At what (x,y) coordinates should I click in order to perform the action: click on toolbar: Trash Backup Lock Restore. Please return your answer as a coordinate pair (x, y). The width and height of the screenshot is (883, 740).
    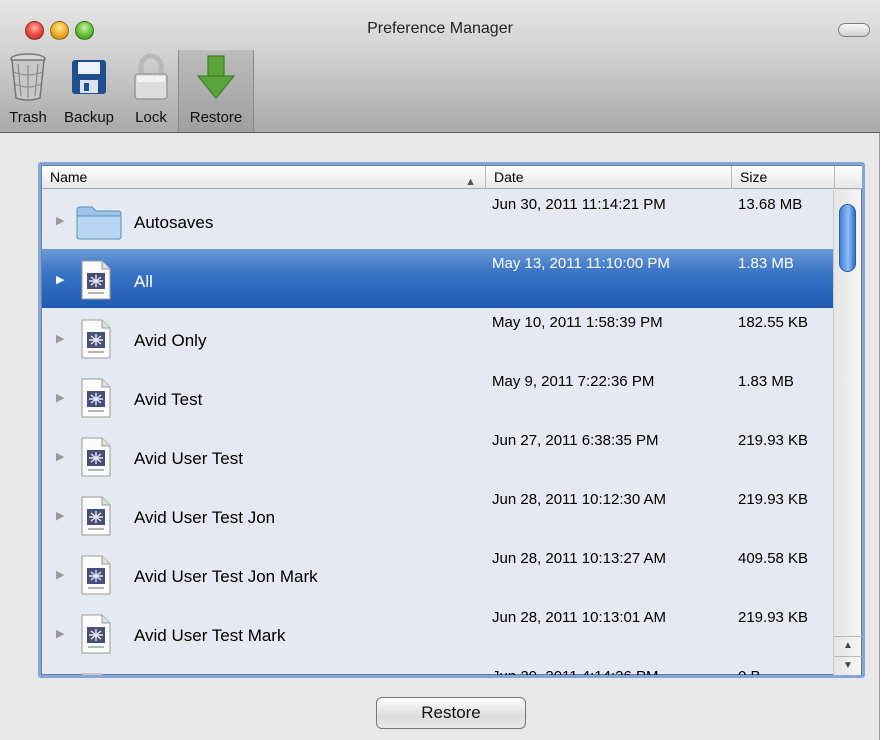
    Looking at the image, I should click on (131, 91).